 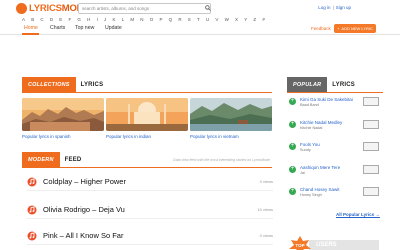 I want to click on collection-card-spanish: Popular lyrics in spanish, so click(x=63, y=118).